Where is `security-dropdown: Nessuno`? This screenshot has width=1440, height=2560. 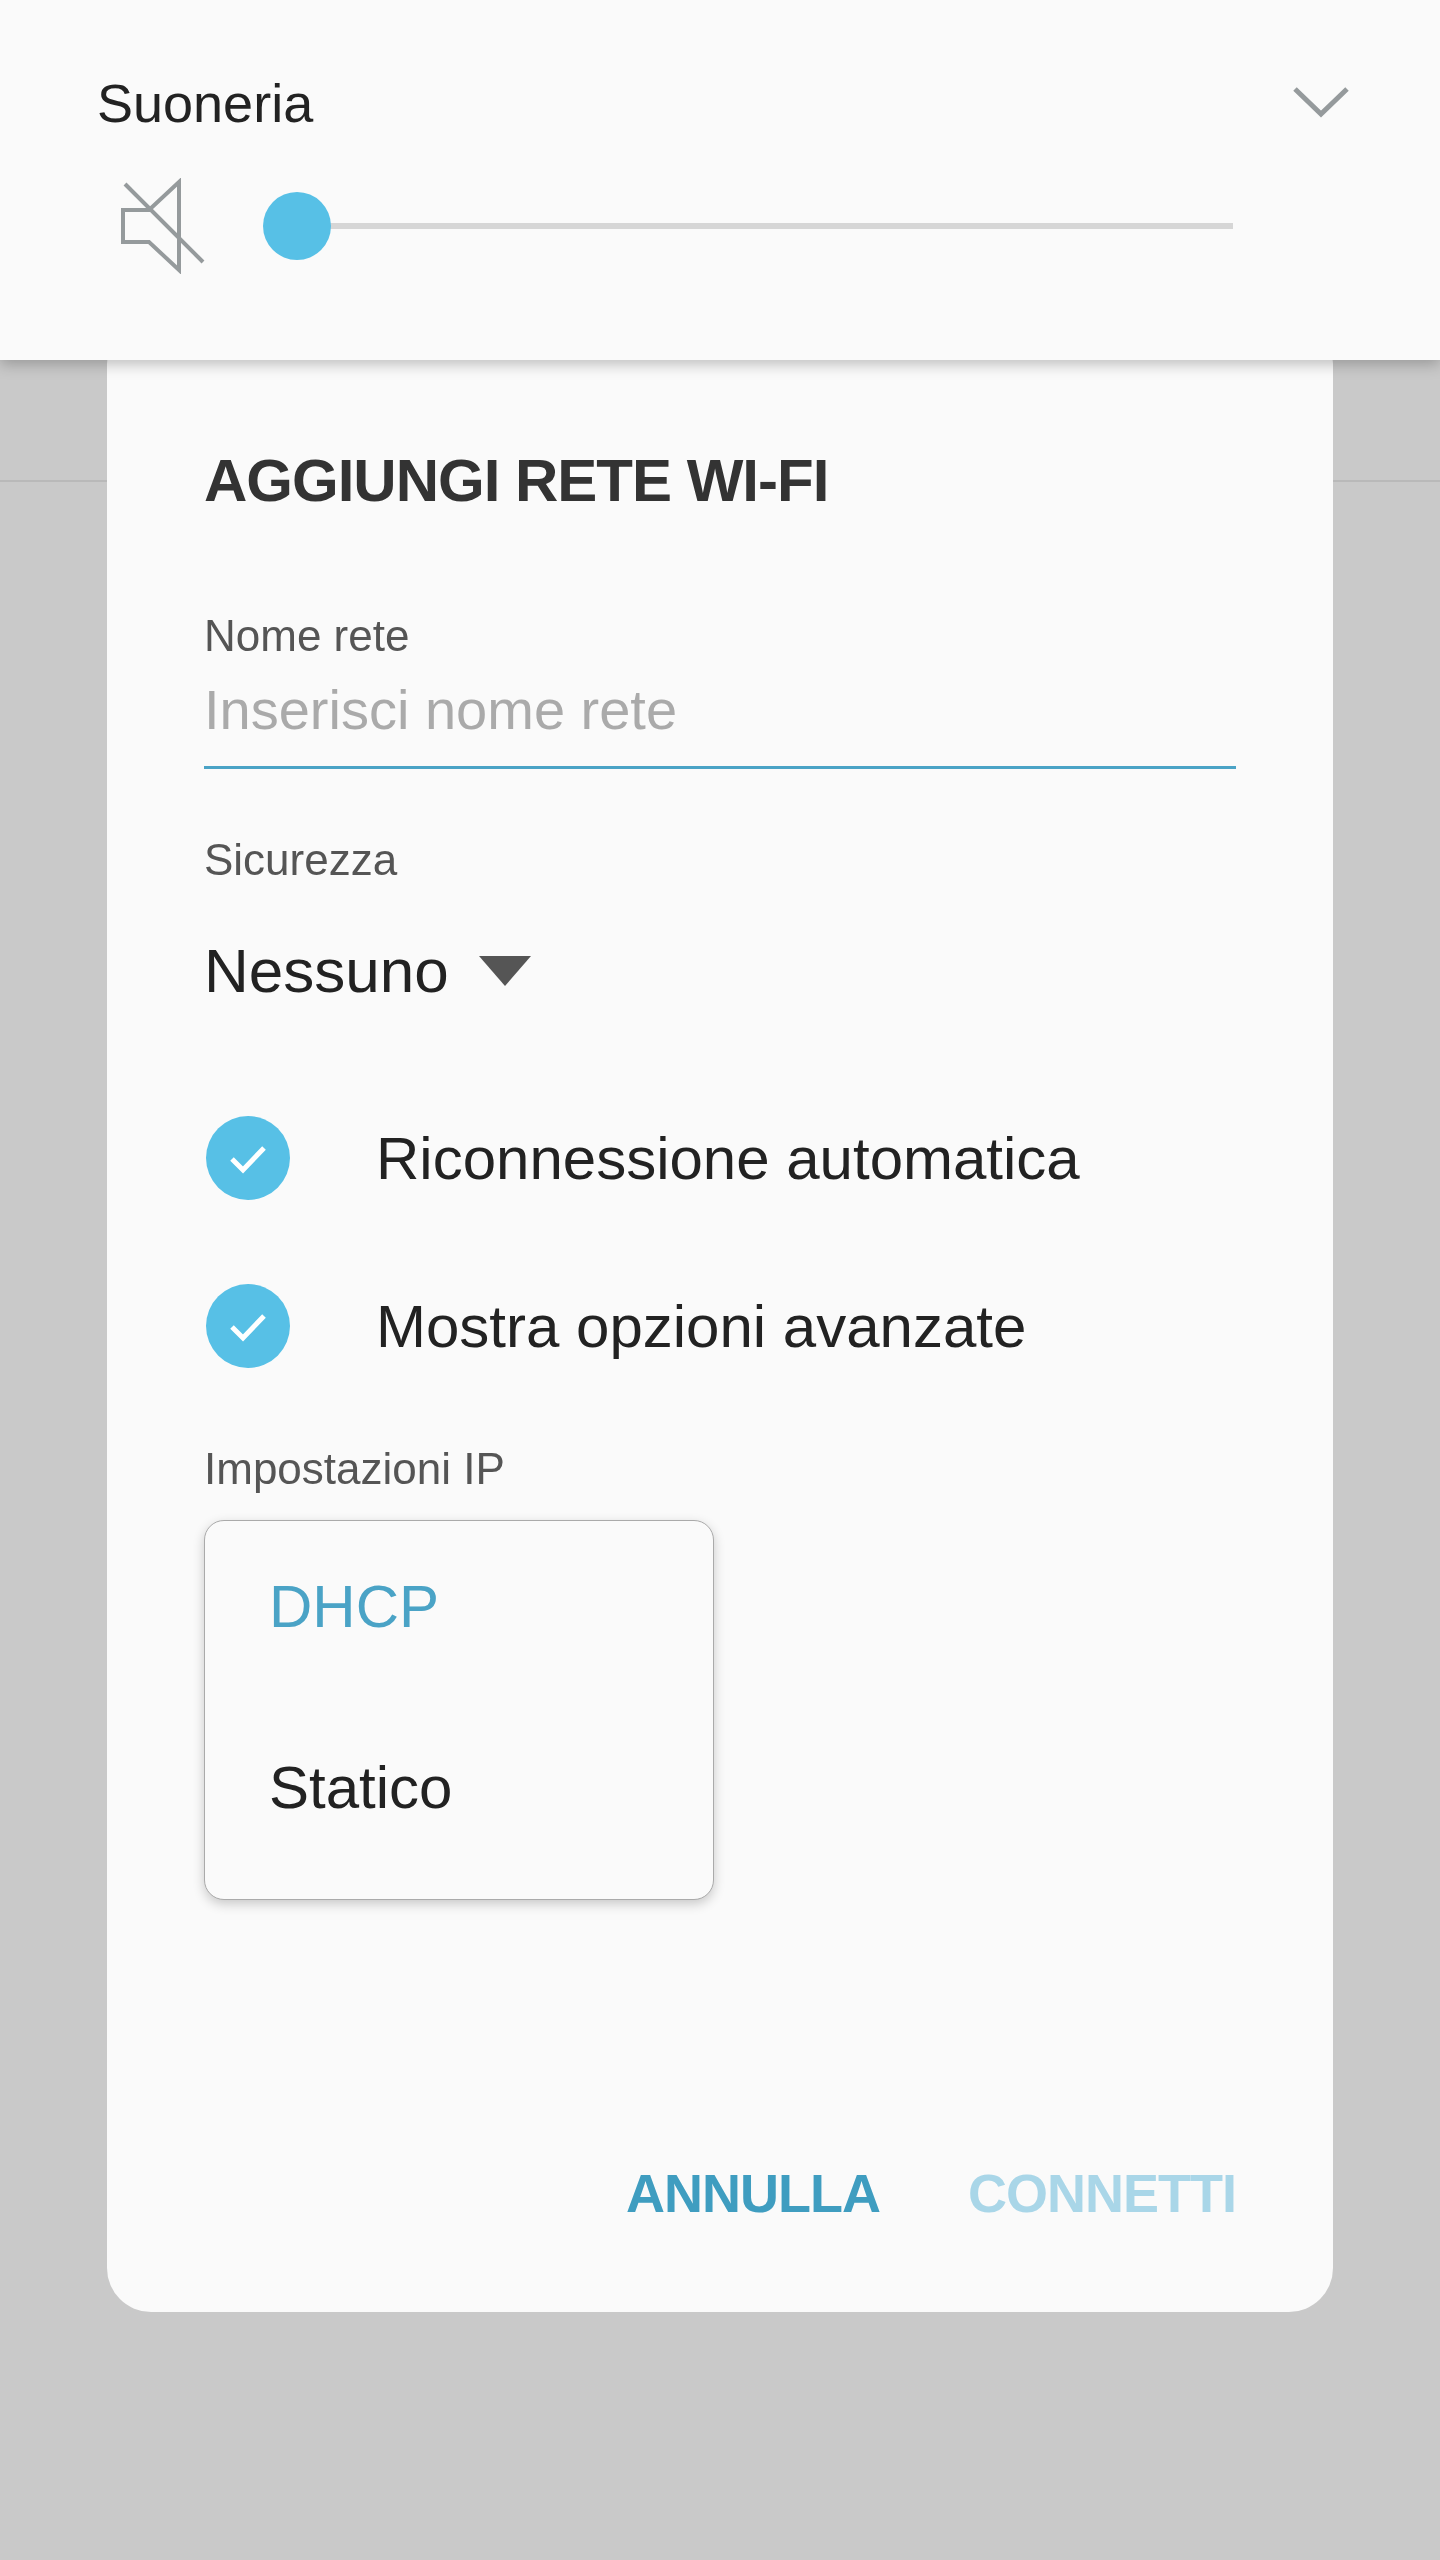
security-dropdown: Nessuno is located at coordinates (367, 970).